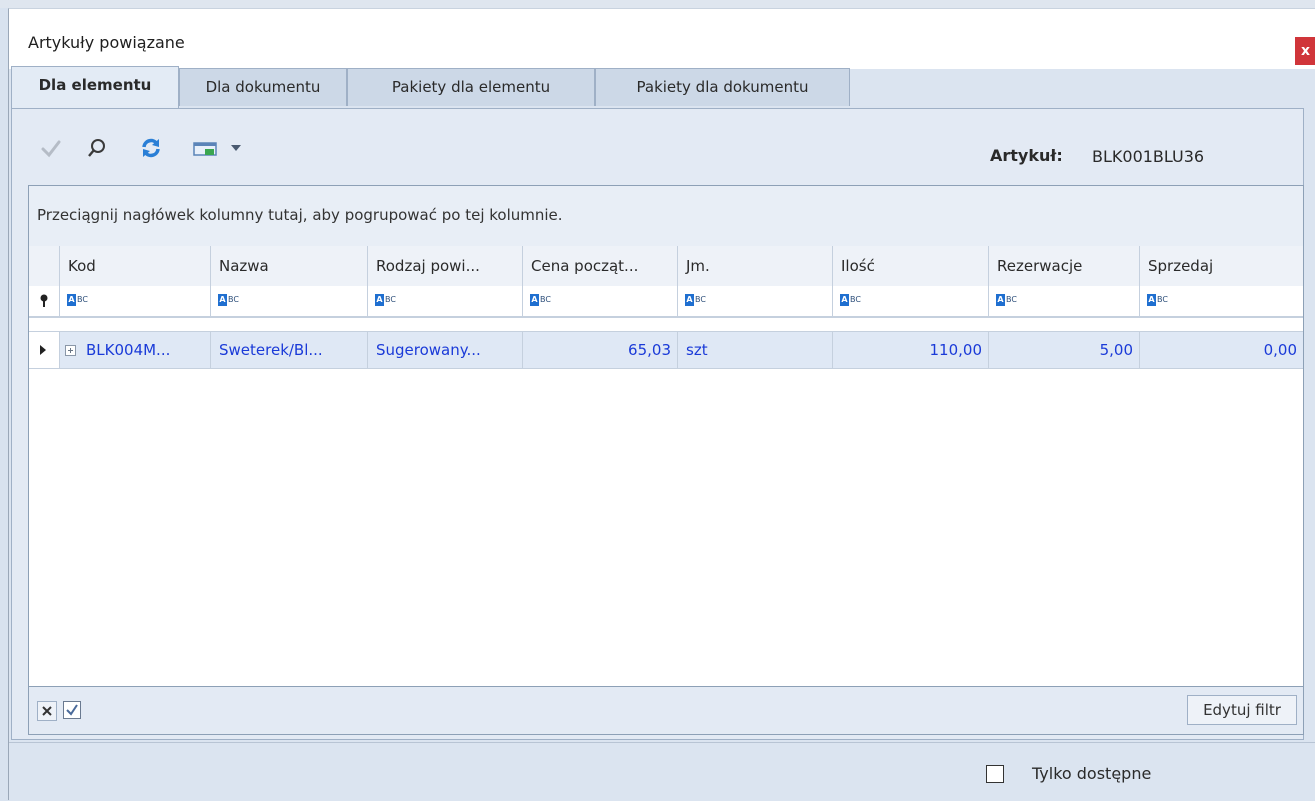 The width and height of the screenshot is (1315, 801). Describe the element at coordinates (1221, 350) in the screenshot. I see `cell-sprzedaj: 0,00` at that location.